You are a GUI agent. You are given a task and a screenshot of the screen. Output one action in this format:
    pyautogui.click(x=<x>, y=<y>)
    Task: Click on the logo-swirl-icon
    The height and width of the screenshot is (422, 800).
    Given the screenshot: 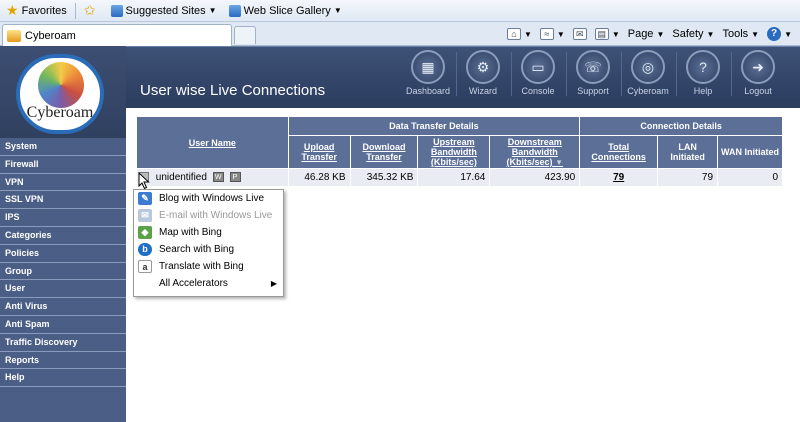 What is the action you would take?
    pyautogui.click(x=61, y=85)
    